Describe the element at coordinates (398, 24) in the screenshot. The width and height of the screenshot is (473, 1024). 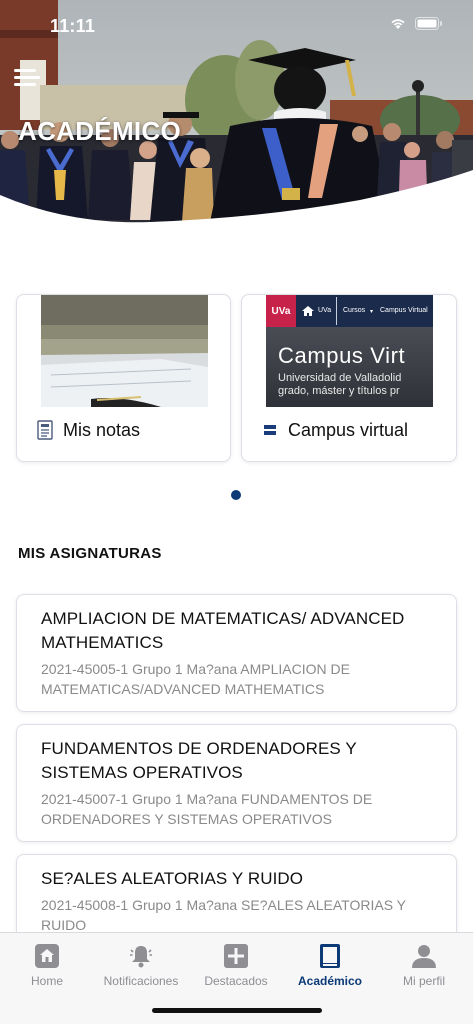
I see `wifi-icon` at that location.